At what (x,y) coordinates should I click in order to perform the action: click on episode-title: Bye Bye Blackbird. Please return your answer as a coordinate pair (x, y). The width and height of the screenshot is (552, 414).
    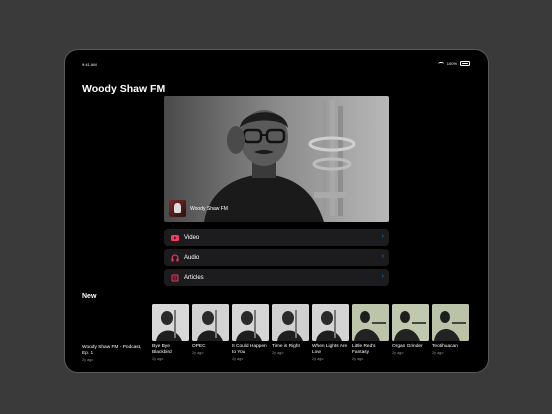
    Looking at the image, I should click on (162, 349).